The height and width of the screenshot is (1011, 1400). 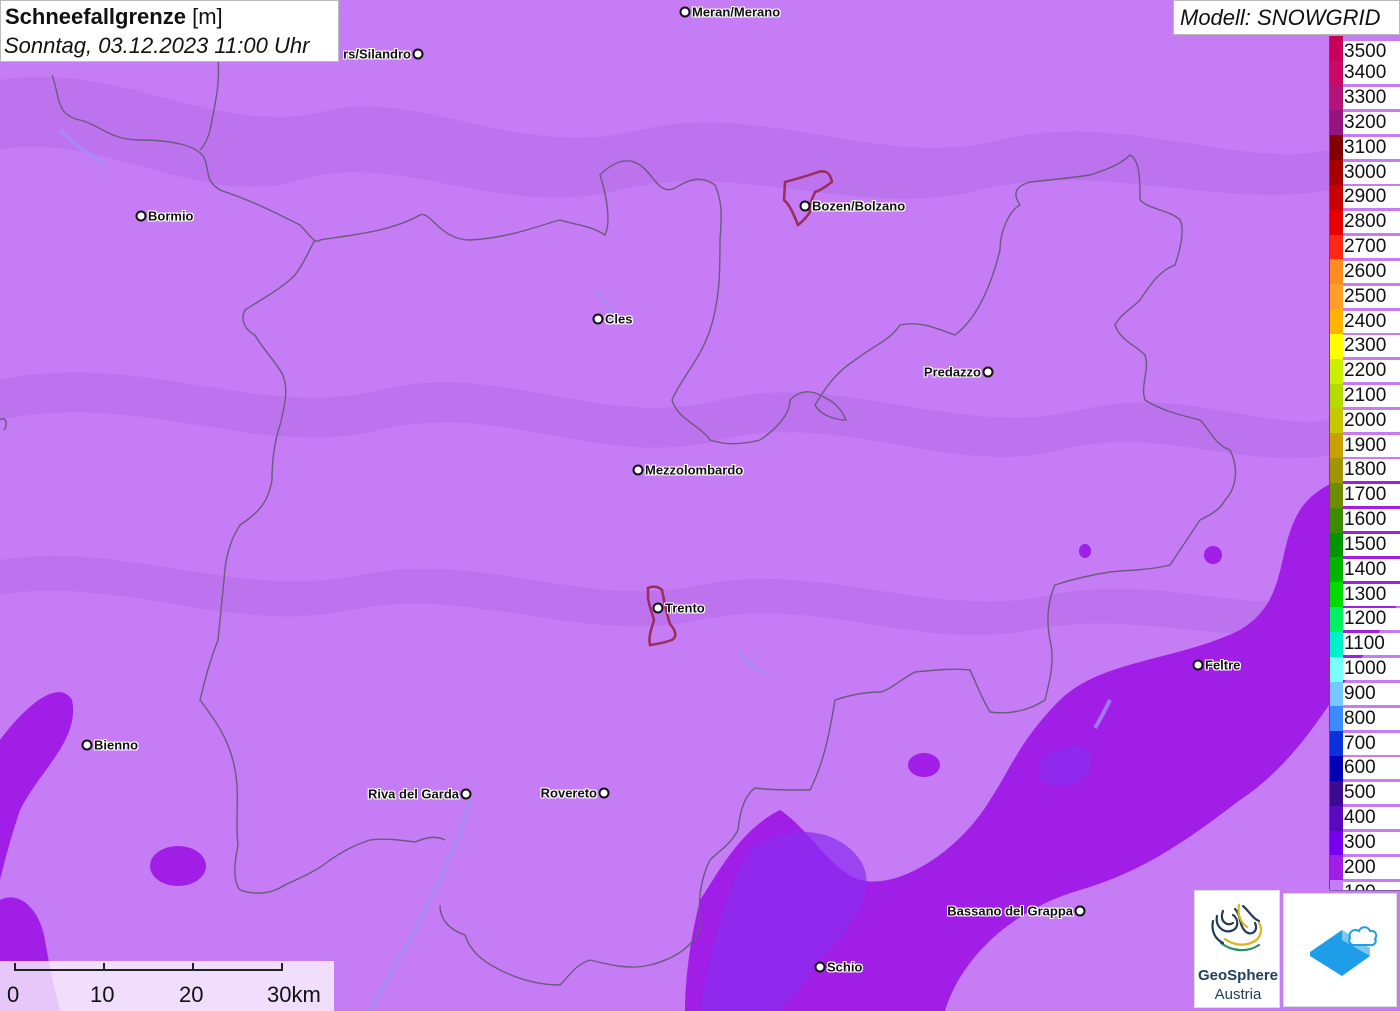 What do you see at coordinates (1364, 446) in the screenshot?
I see `legend-row: 1900` at bounding box center [1364, 446].